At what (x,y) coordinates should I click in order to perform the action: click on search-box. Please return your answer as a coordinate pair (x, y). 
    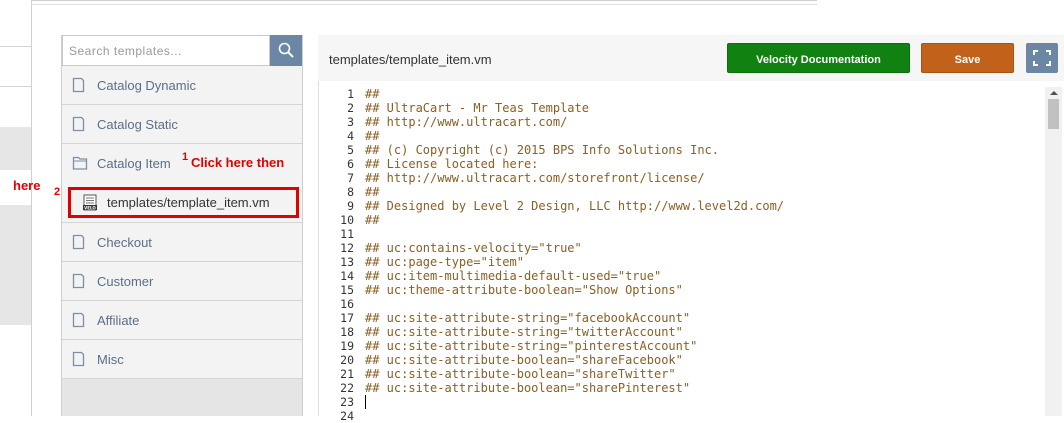
    Looking at the image, I should click on (166, 50).